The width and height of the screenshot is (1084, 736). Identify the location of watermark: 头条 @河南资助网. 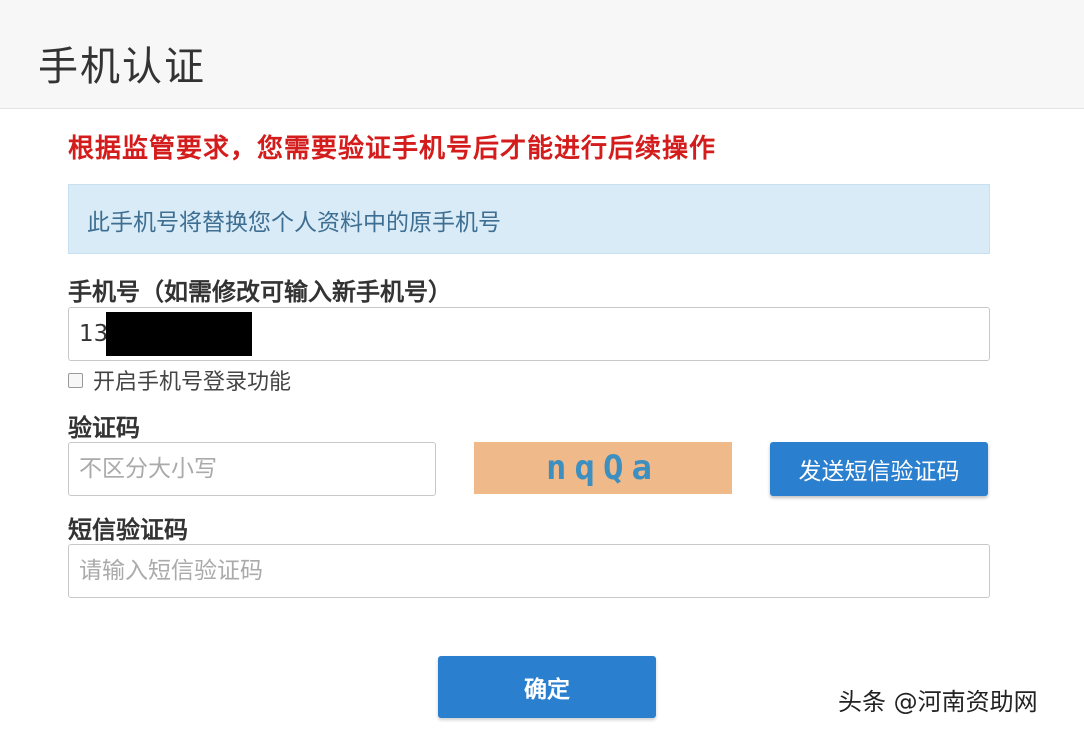
(938, 702).